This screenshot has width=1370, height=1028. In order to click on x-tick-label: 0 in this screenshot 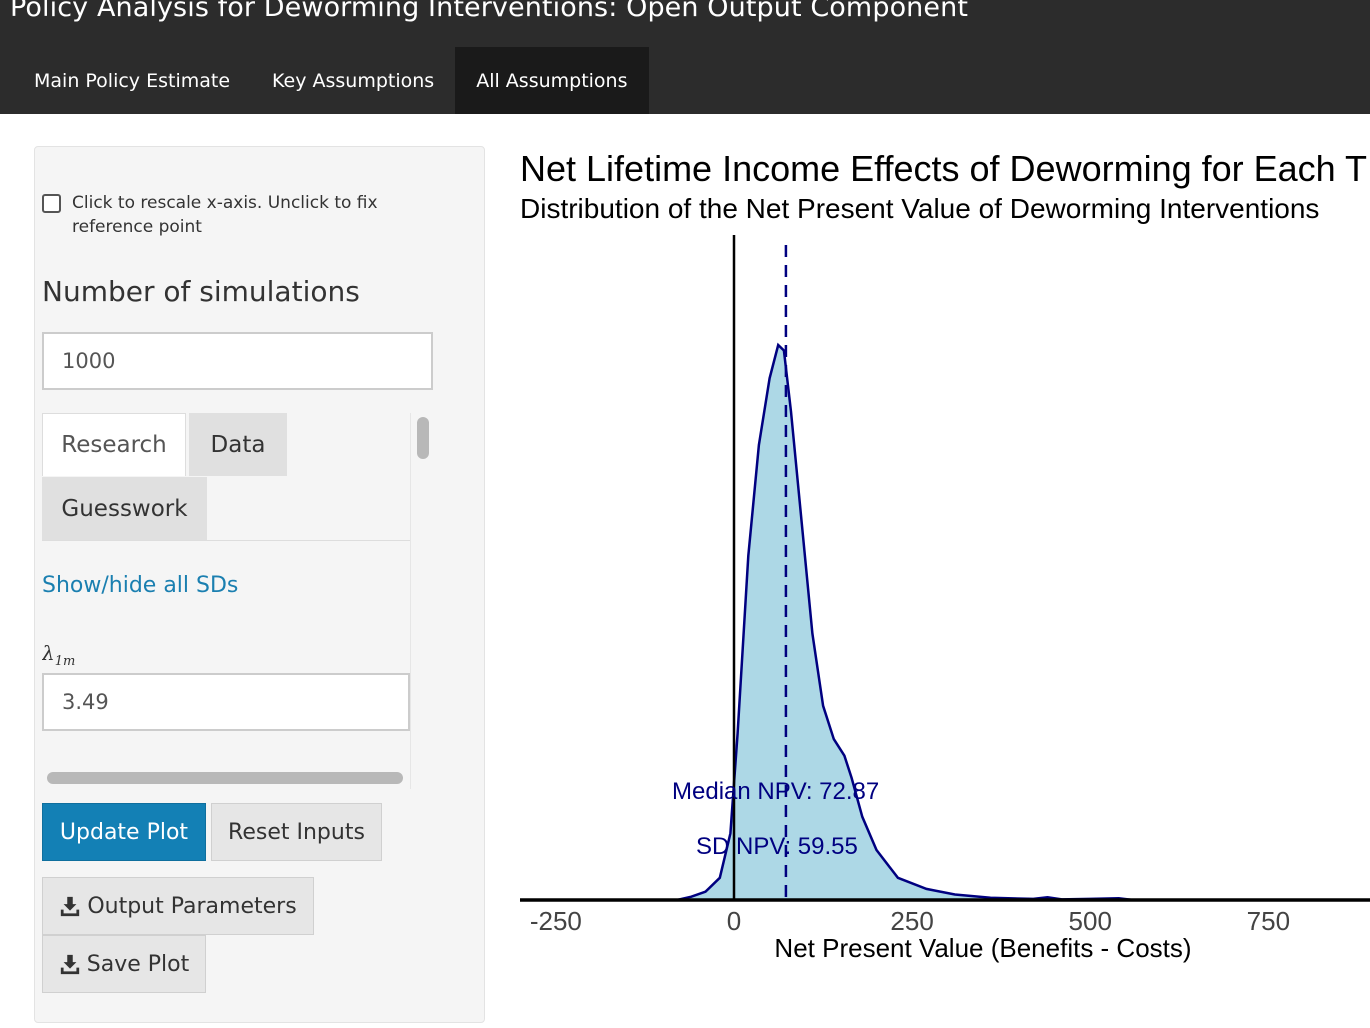, I will do `click(734, 921)`.